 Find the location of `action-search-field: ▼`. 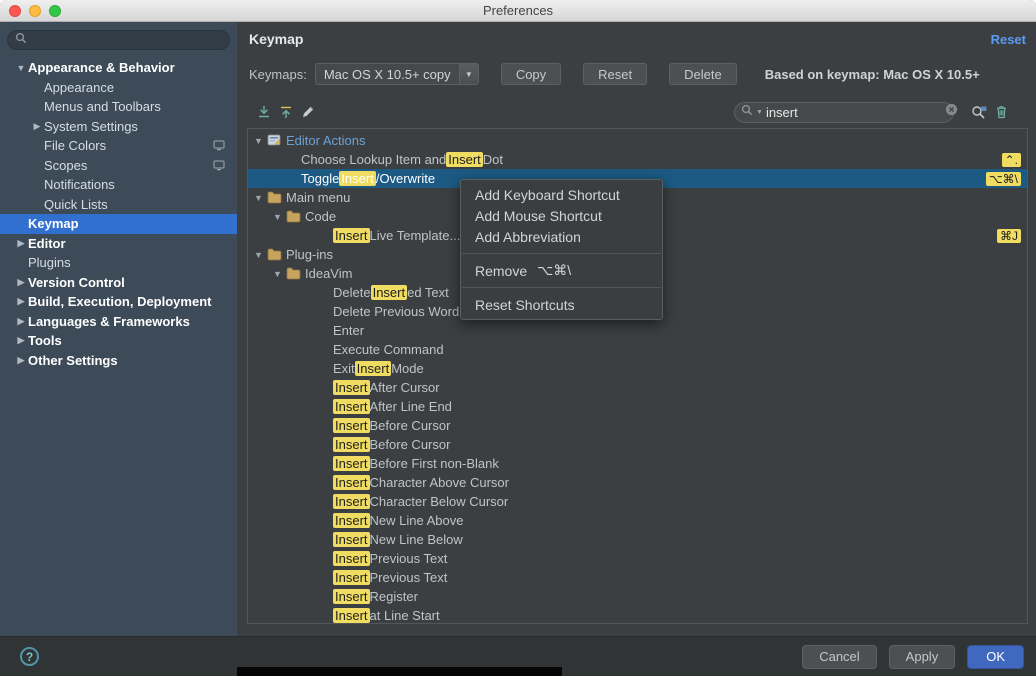

action-search-field: ▼ is located at coordinates (846, 112).